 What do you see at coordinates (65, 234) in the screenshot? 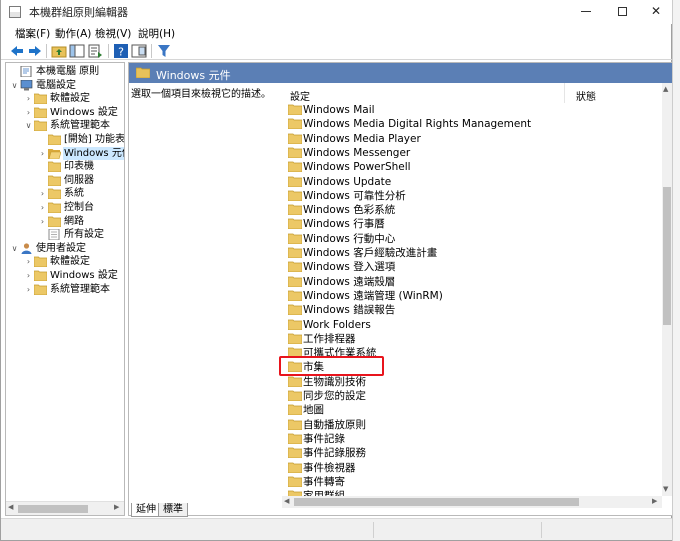
I see `tree-item: 所有設定` at bounding box center [65, 234].